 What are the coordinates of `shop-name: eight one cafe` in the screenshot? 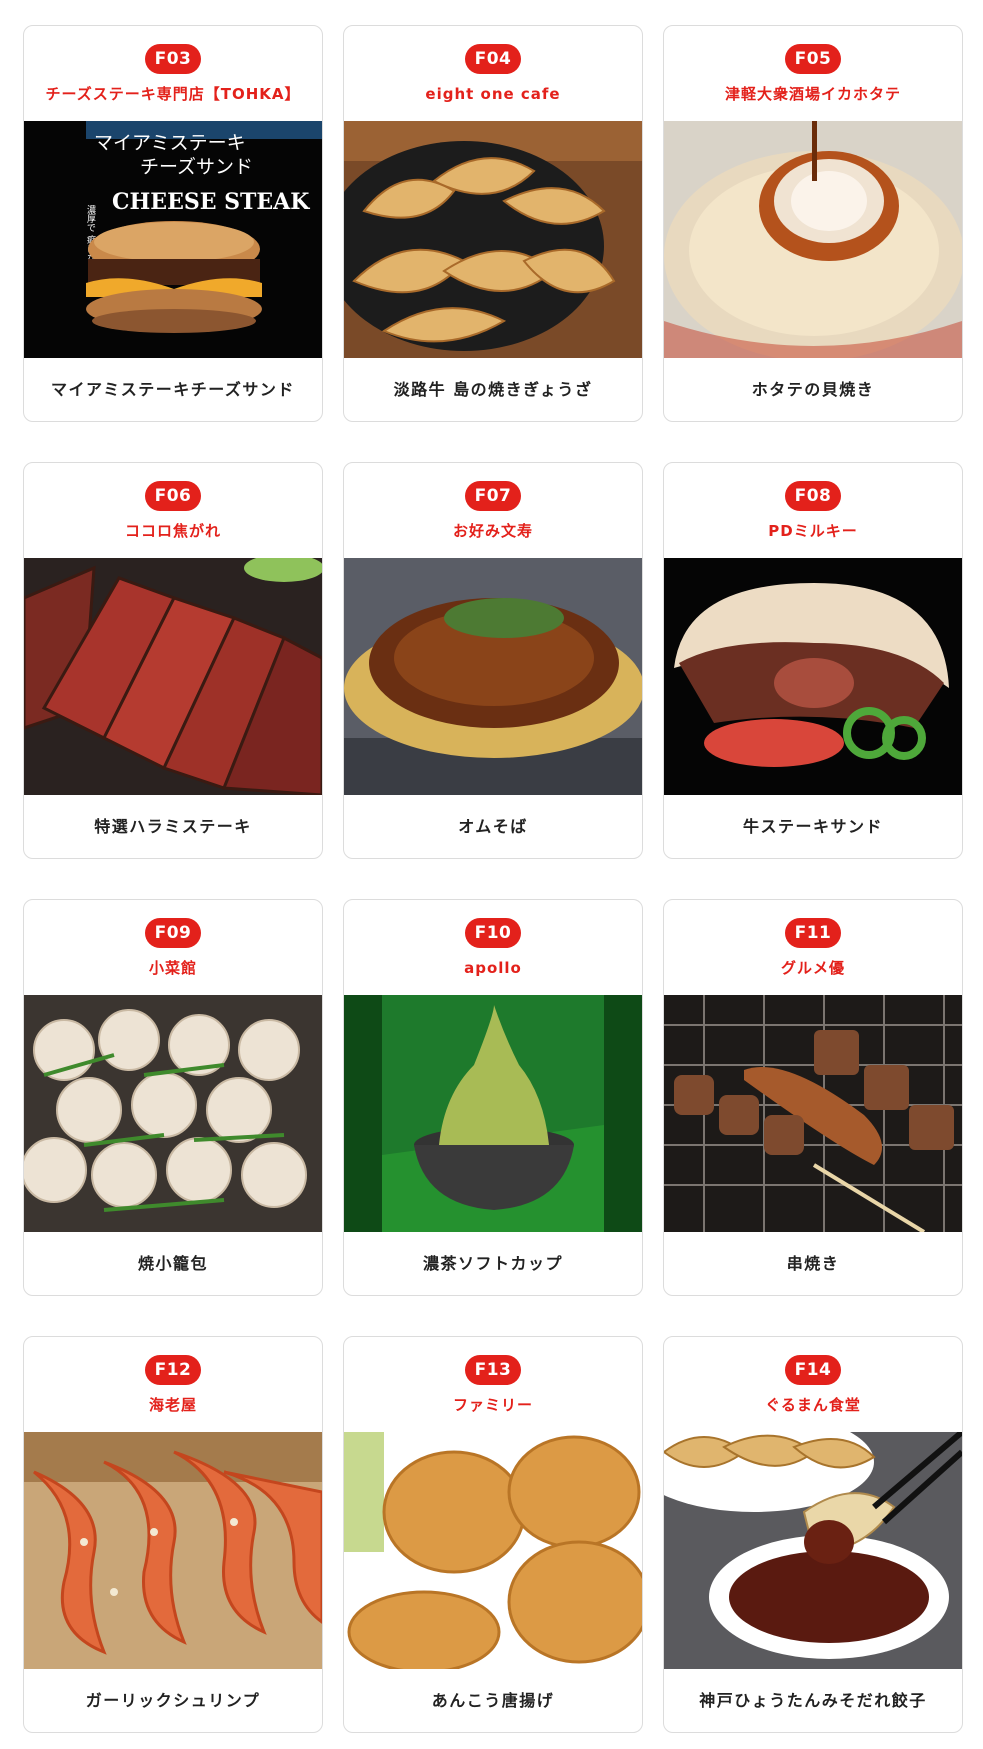 It's located at (493, 94).